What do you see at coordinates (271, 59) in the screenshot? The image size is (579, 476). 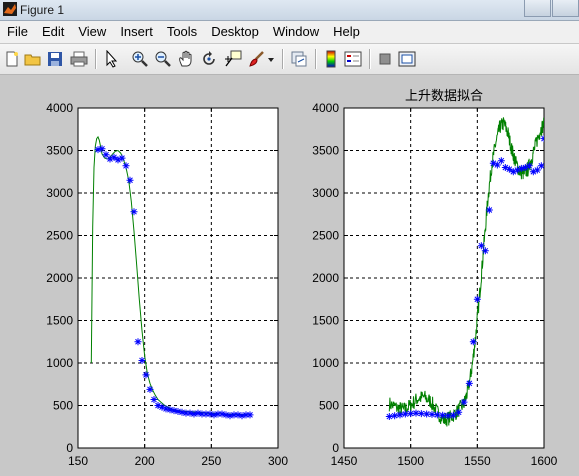 I see `brush-dropdown-icon` at bounding box center [271, 59].